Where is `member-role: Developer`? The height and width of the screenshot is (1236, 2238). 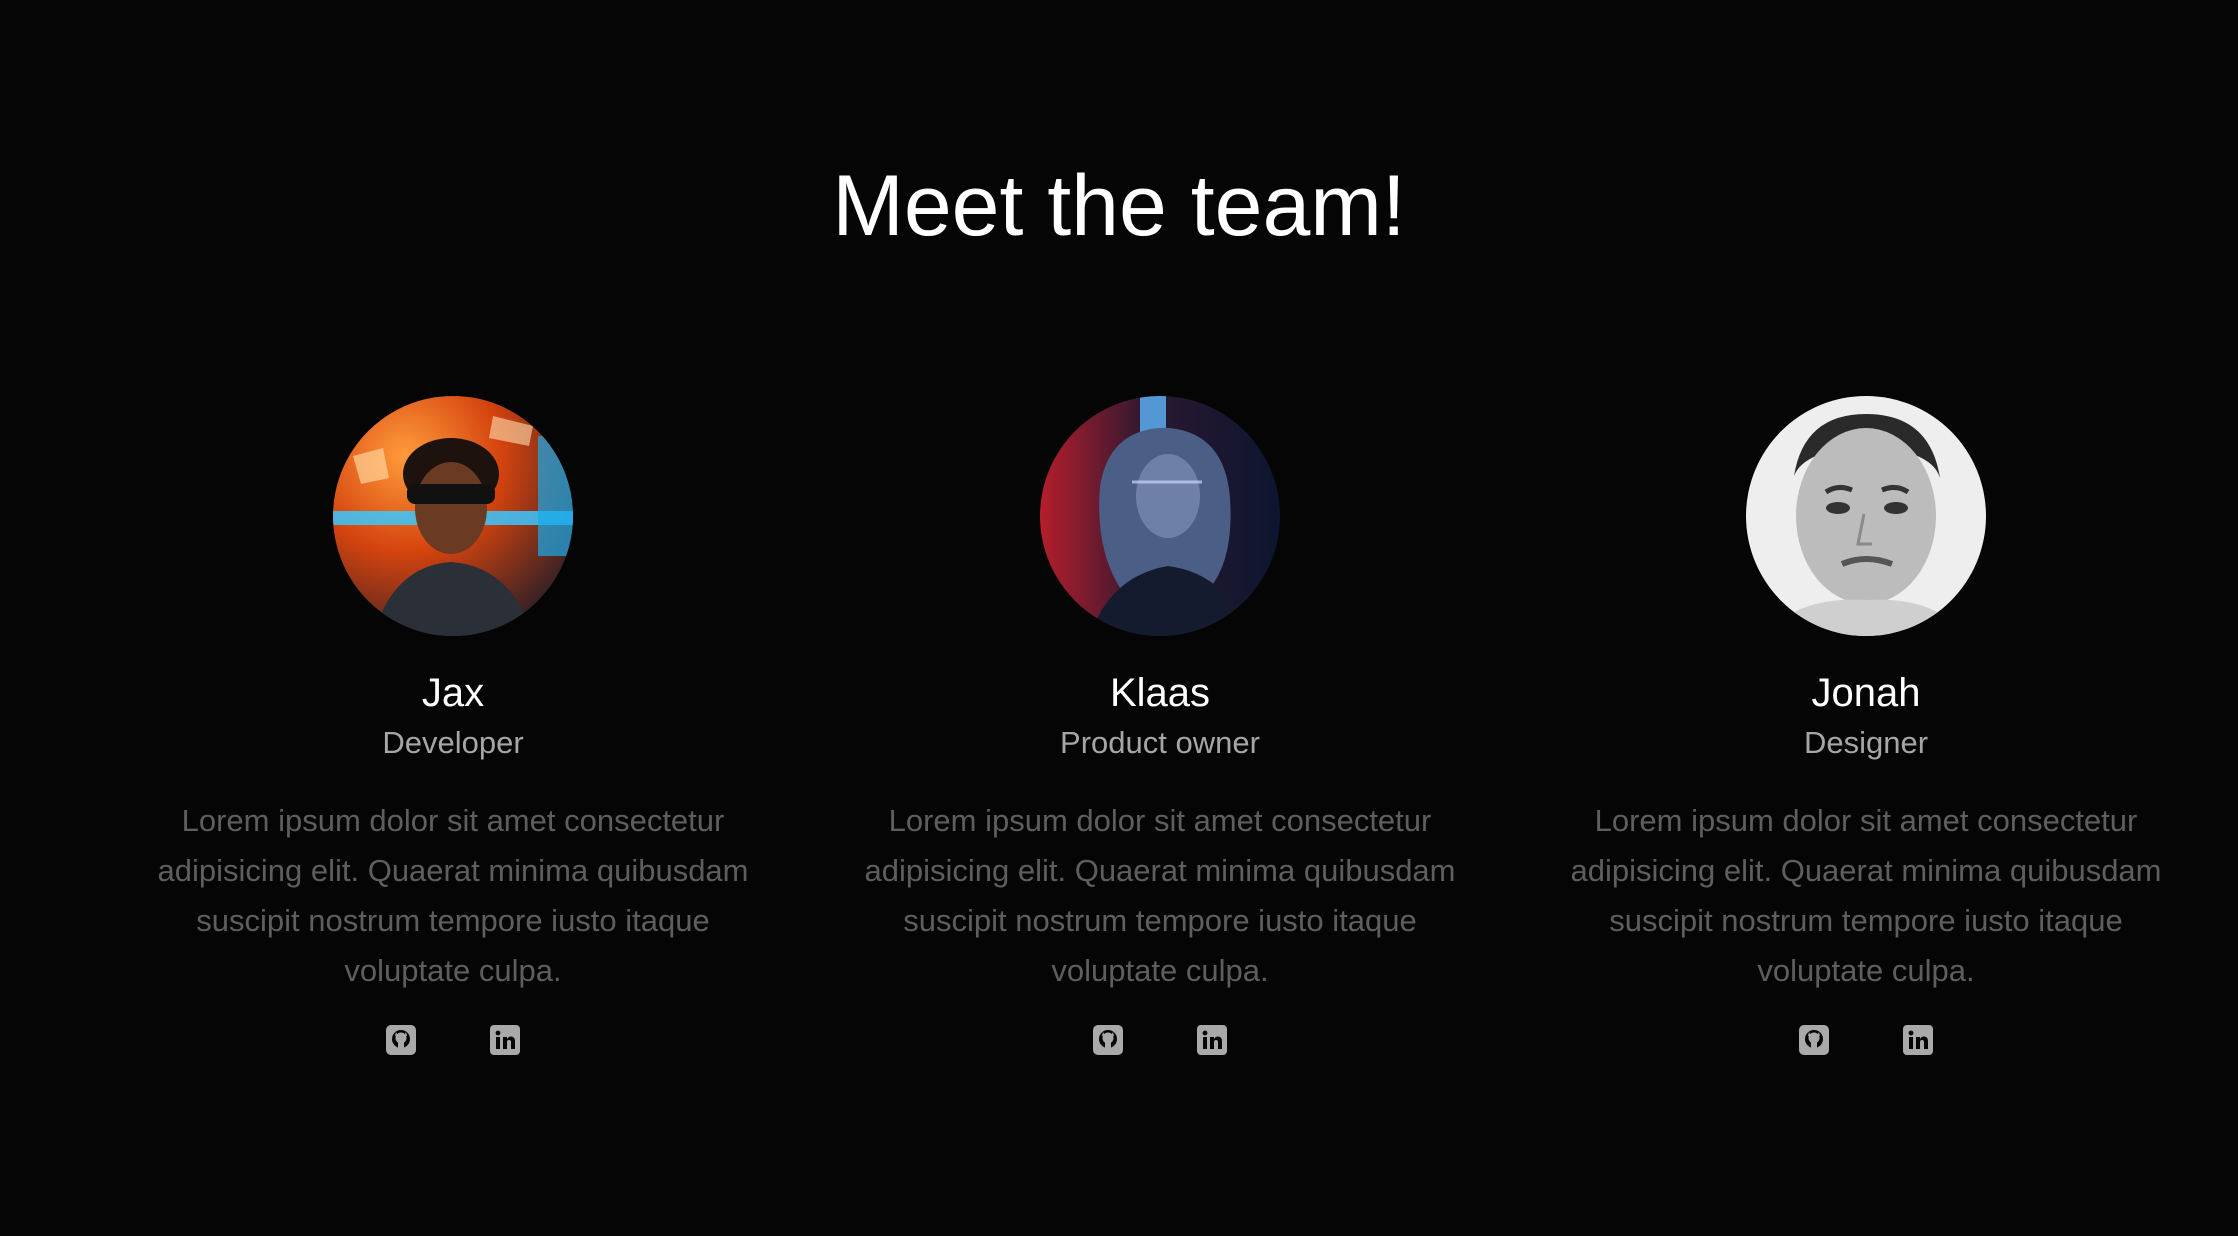
member-role: Developer is located at coordinates (453, 742).